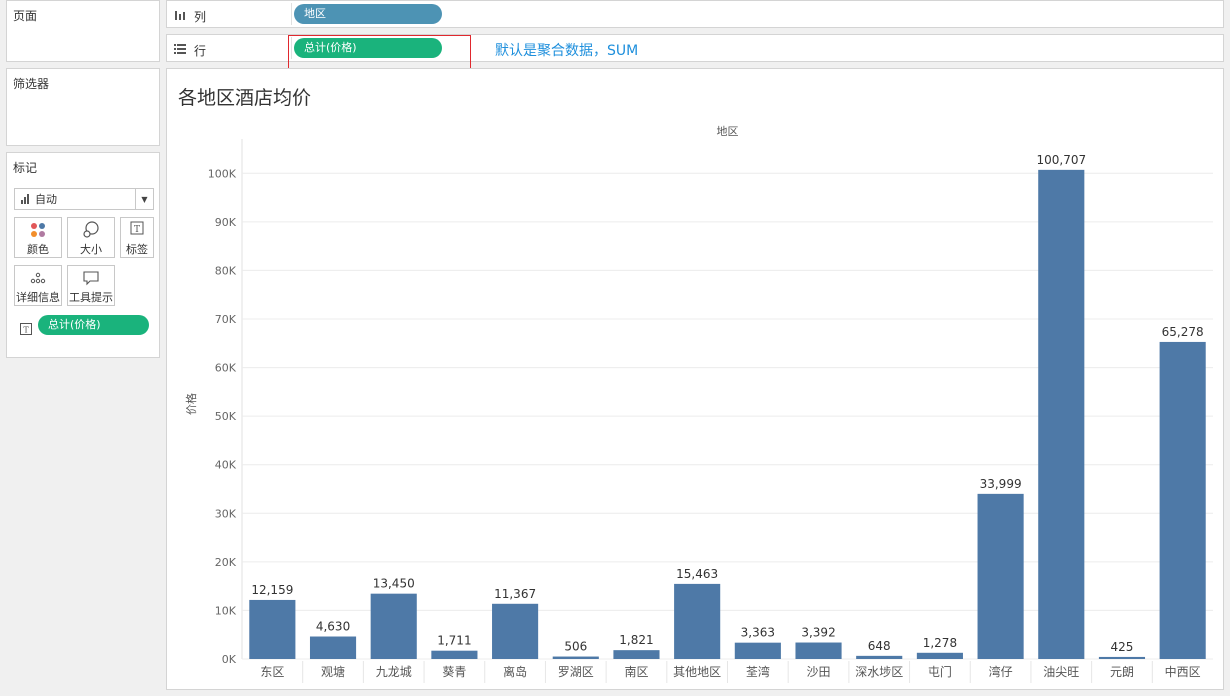  Describe the element at coordinates (226, 416) in the screenshot. I see `y-tick-label: 50K` at that location.